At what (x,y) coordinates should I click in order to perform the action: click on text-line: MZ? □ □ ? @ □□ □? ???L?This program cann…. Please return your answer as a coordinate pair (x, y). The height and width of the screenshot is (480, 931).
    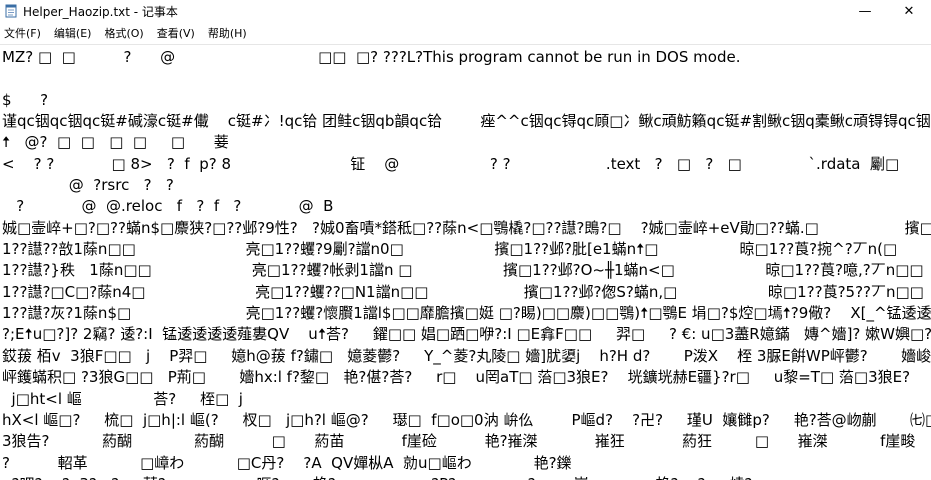
    Looking at the image, I should click on (371, 57).